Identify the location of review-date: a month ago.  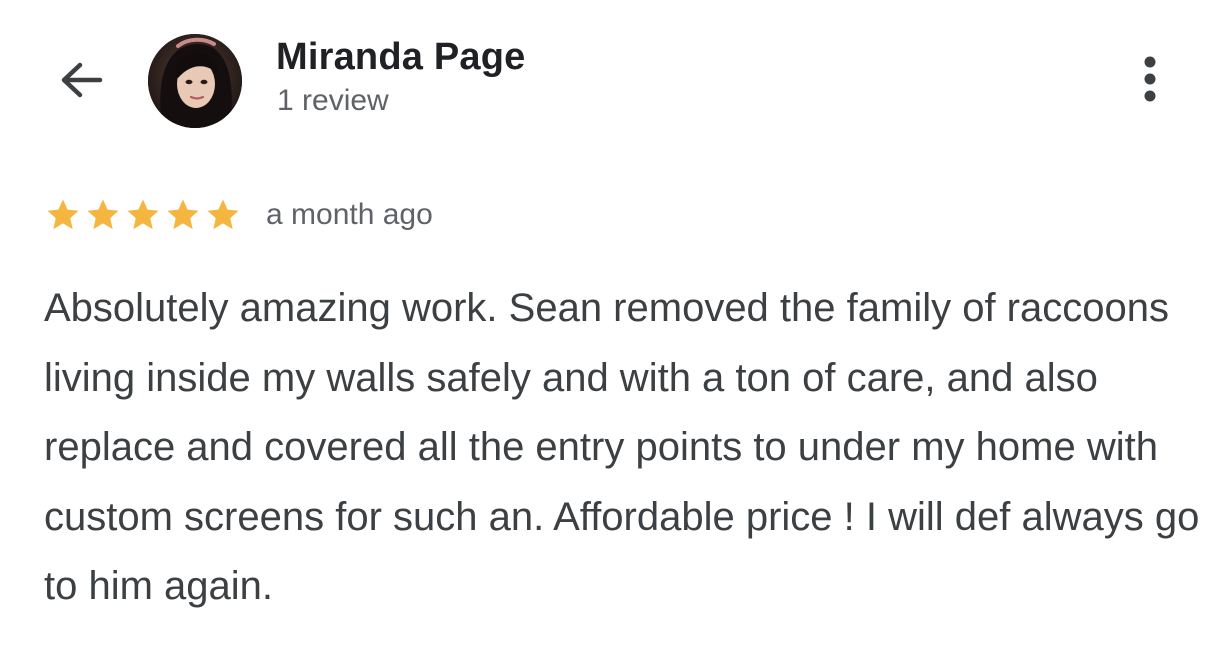
(349, 214).